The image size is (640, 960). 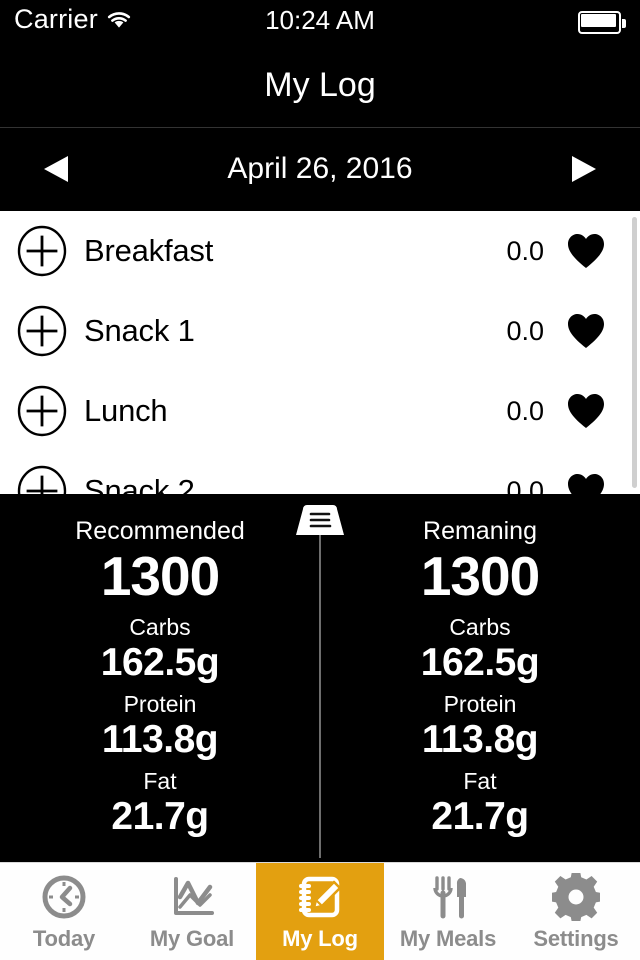 What do you see at coordinates (192, 938) in the screenshot?
I see `tab-label: My Goal` at bounding box center [192, 938].